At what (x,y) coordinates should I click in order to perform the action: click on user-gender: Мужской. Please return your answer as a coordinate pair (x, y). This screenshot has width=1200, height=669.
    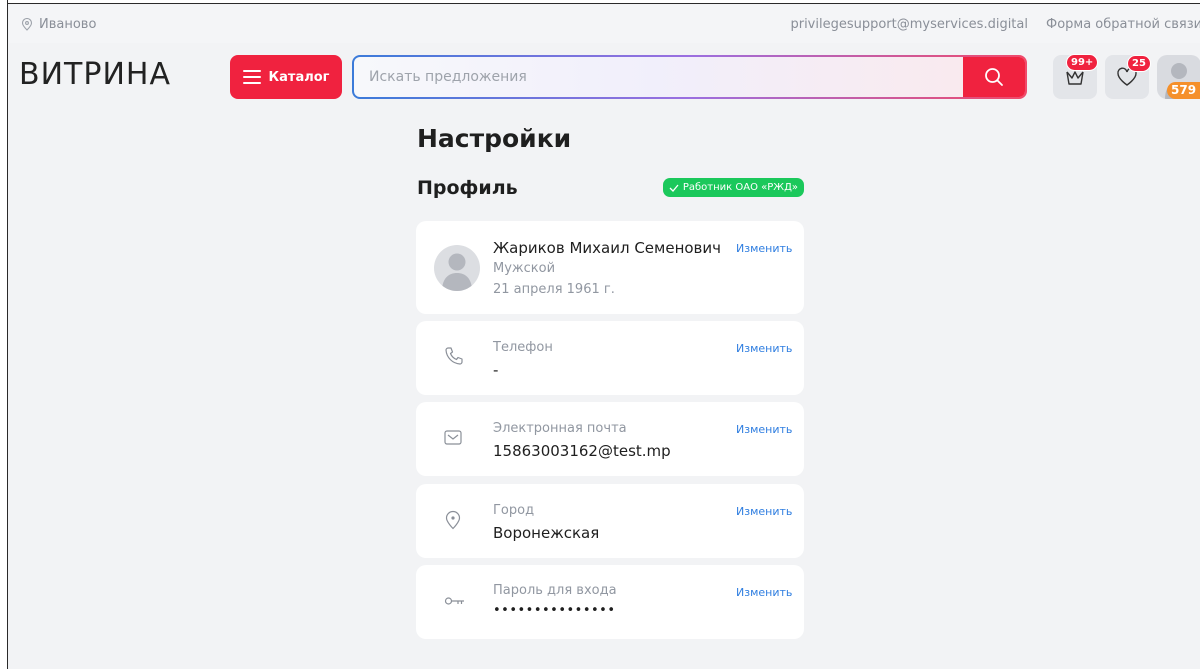
    Looking at the image, I should click on (524, 268).